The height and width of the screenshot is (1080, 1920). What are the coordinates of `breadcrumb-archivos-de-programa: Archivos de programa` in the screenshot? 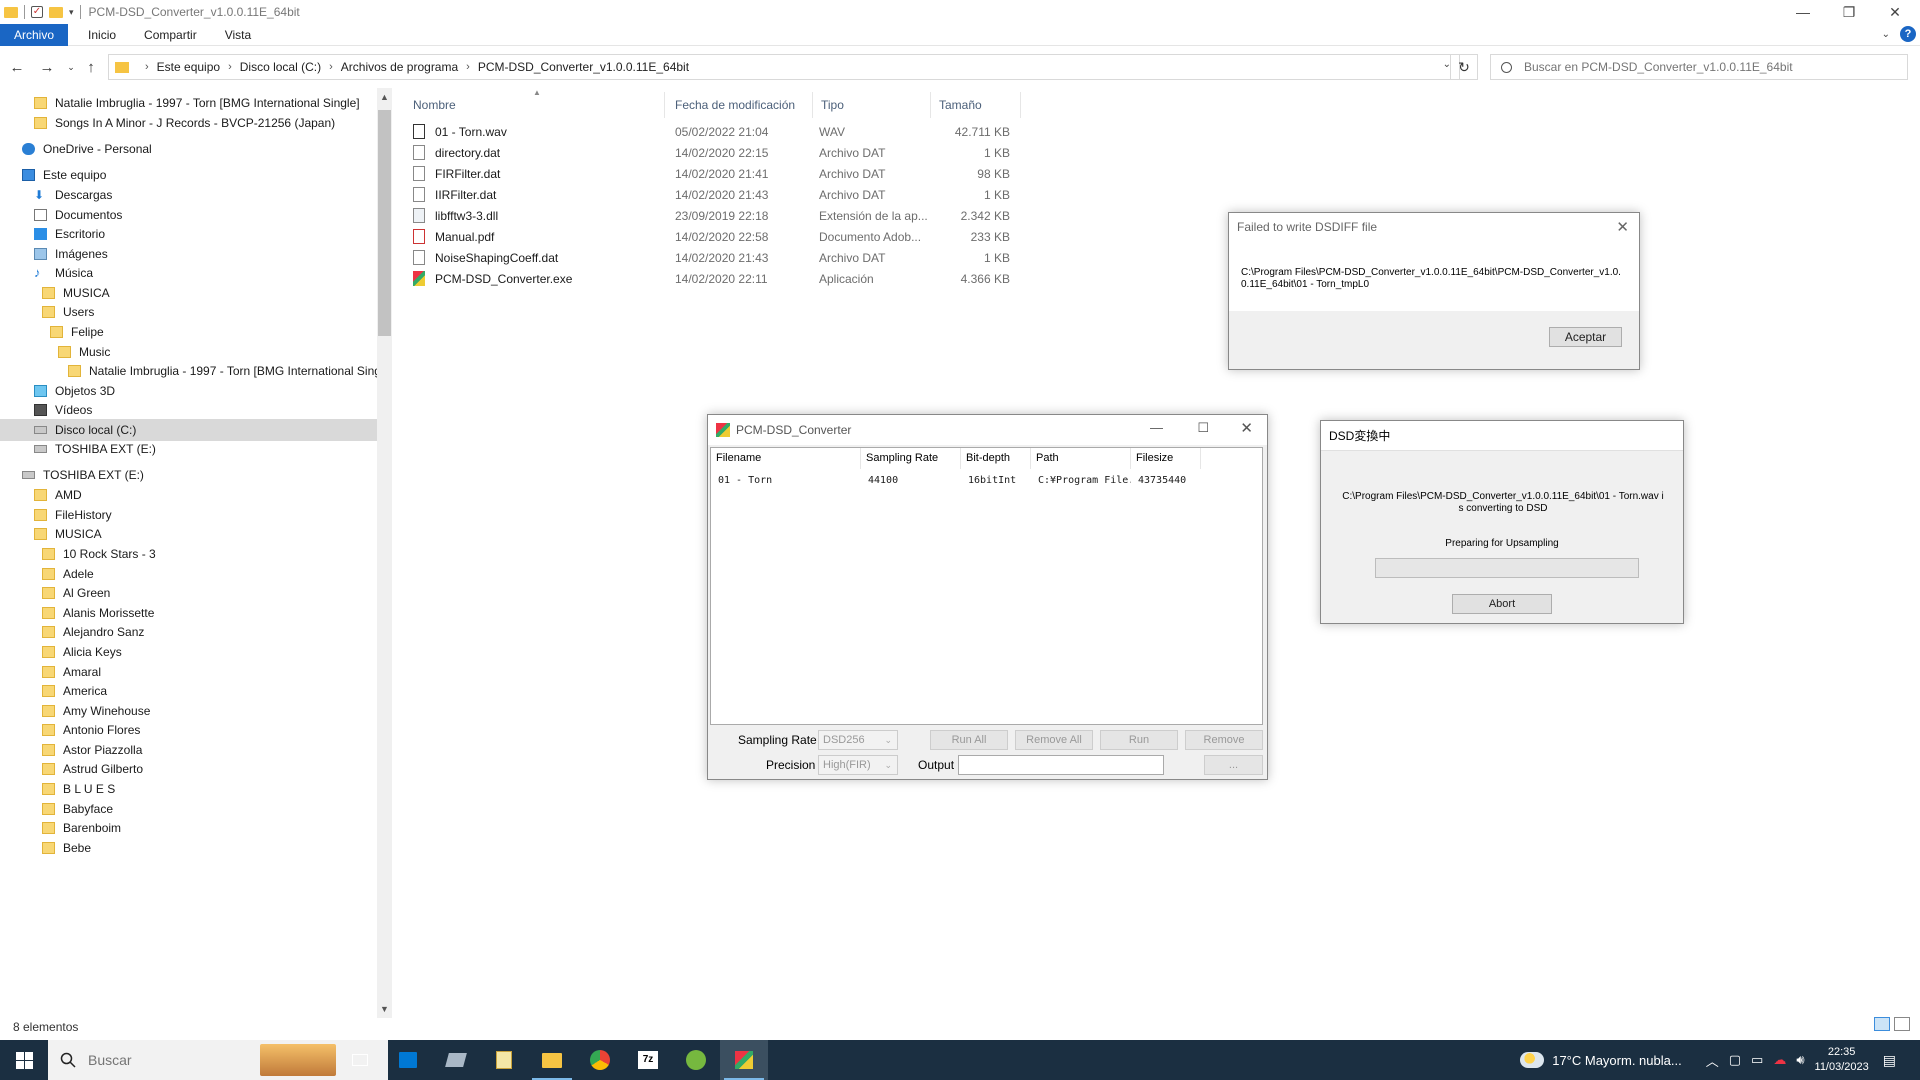 It's located at (399, 67).